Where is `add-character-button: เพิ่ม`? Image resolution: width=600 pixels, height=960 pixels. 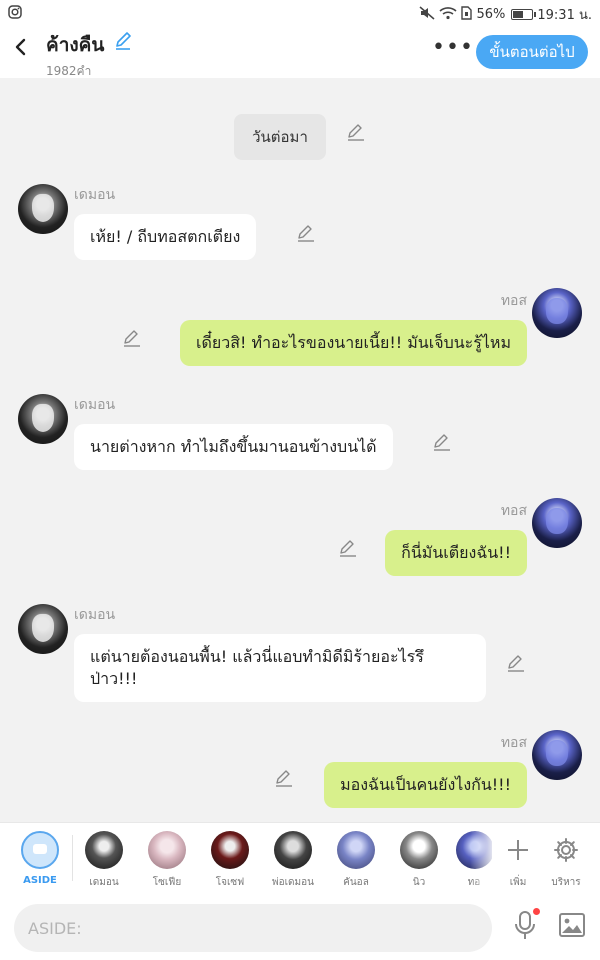 add-character-button: เพิ่ม is located at coordinates (518, 860).